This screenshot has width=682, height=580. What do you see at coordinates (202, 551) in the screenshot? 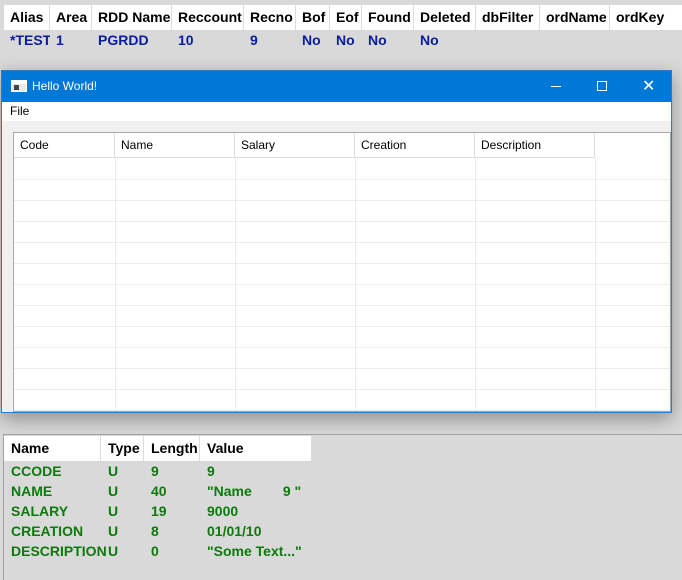
I see `field-row: DESCRIPTION U 0 "Some Text..."` at bounding box center [202, 551].